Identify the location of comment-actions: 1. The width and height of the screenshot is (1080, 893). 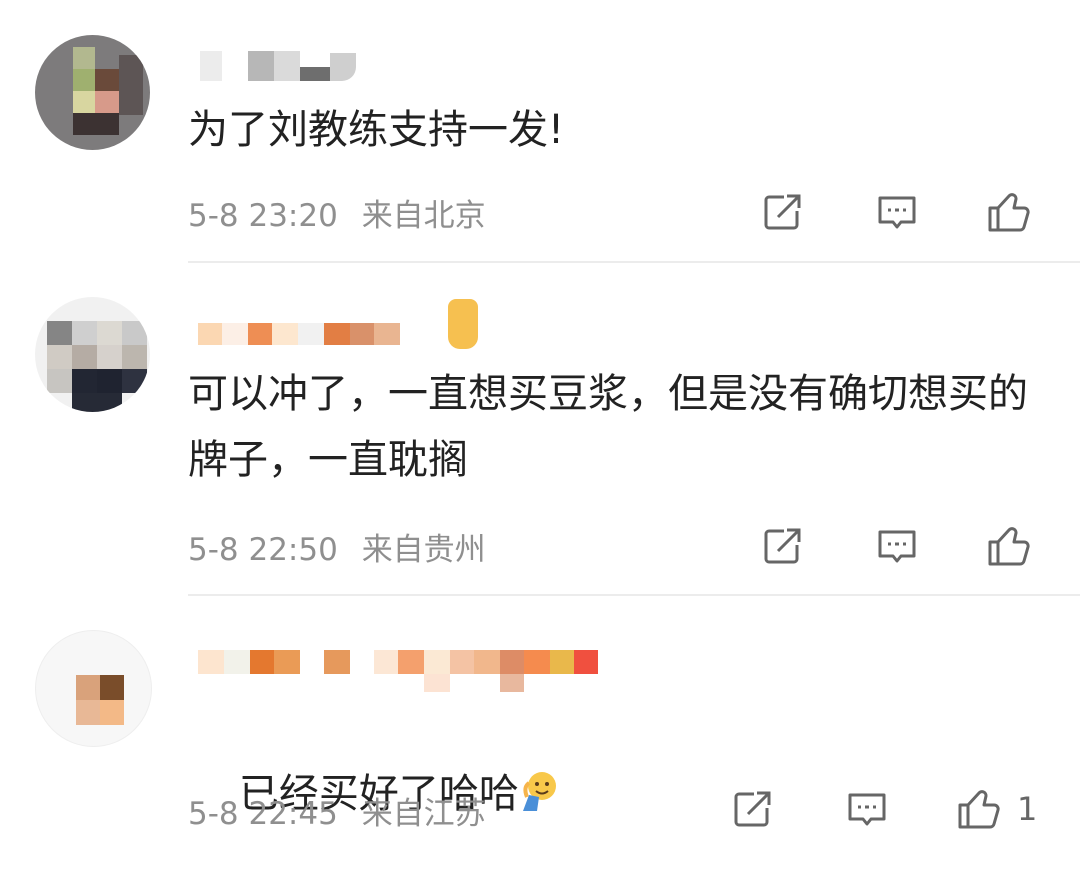
(883, 809).